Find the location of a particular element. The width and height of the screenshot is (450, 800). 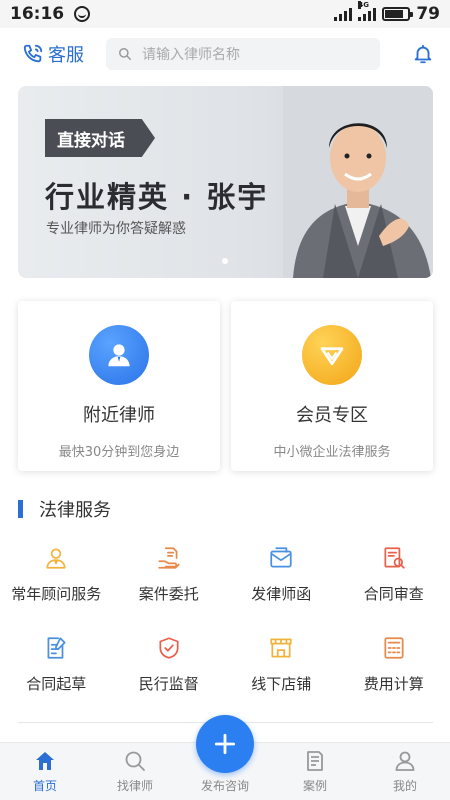

banner-subtitle: 专业律师为你答疑解惑 is located at coordinates (116, 229).